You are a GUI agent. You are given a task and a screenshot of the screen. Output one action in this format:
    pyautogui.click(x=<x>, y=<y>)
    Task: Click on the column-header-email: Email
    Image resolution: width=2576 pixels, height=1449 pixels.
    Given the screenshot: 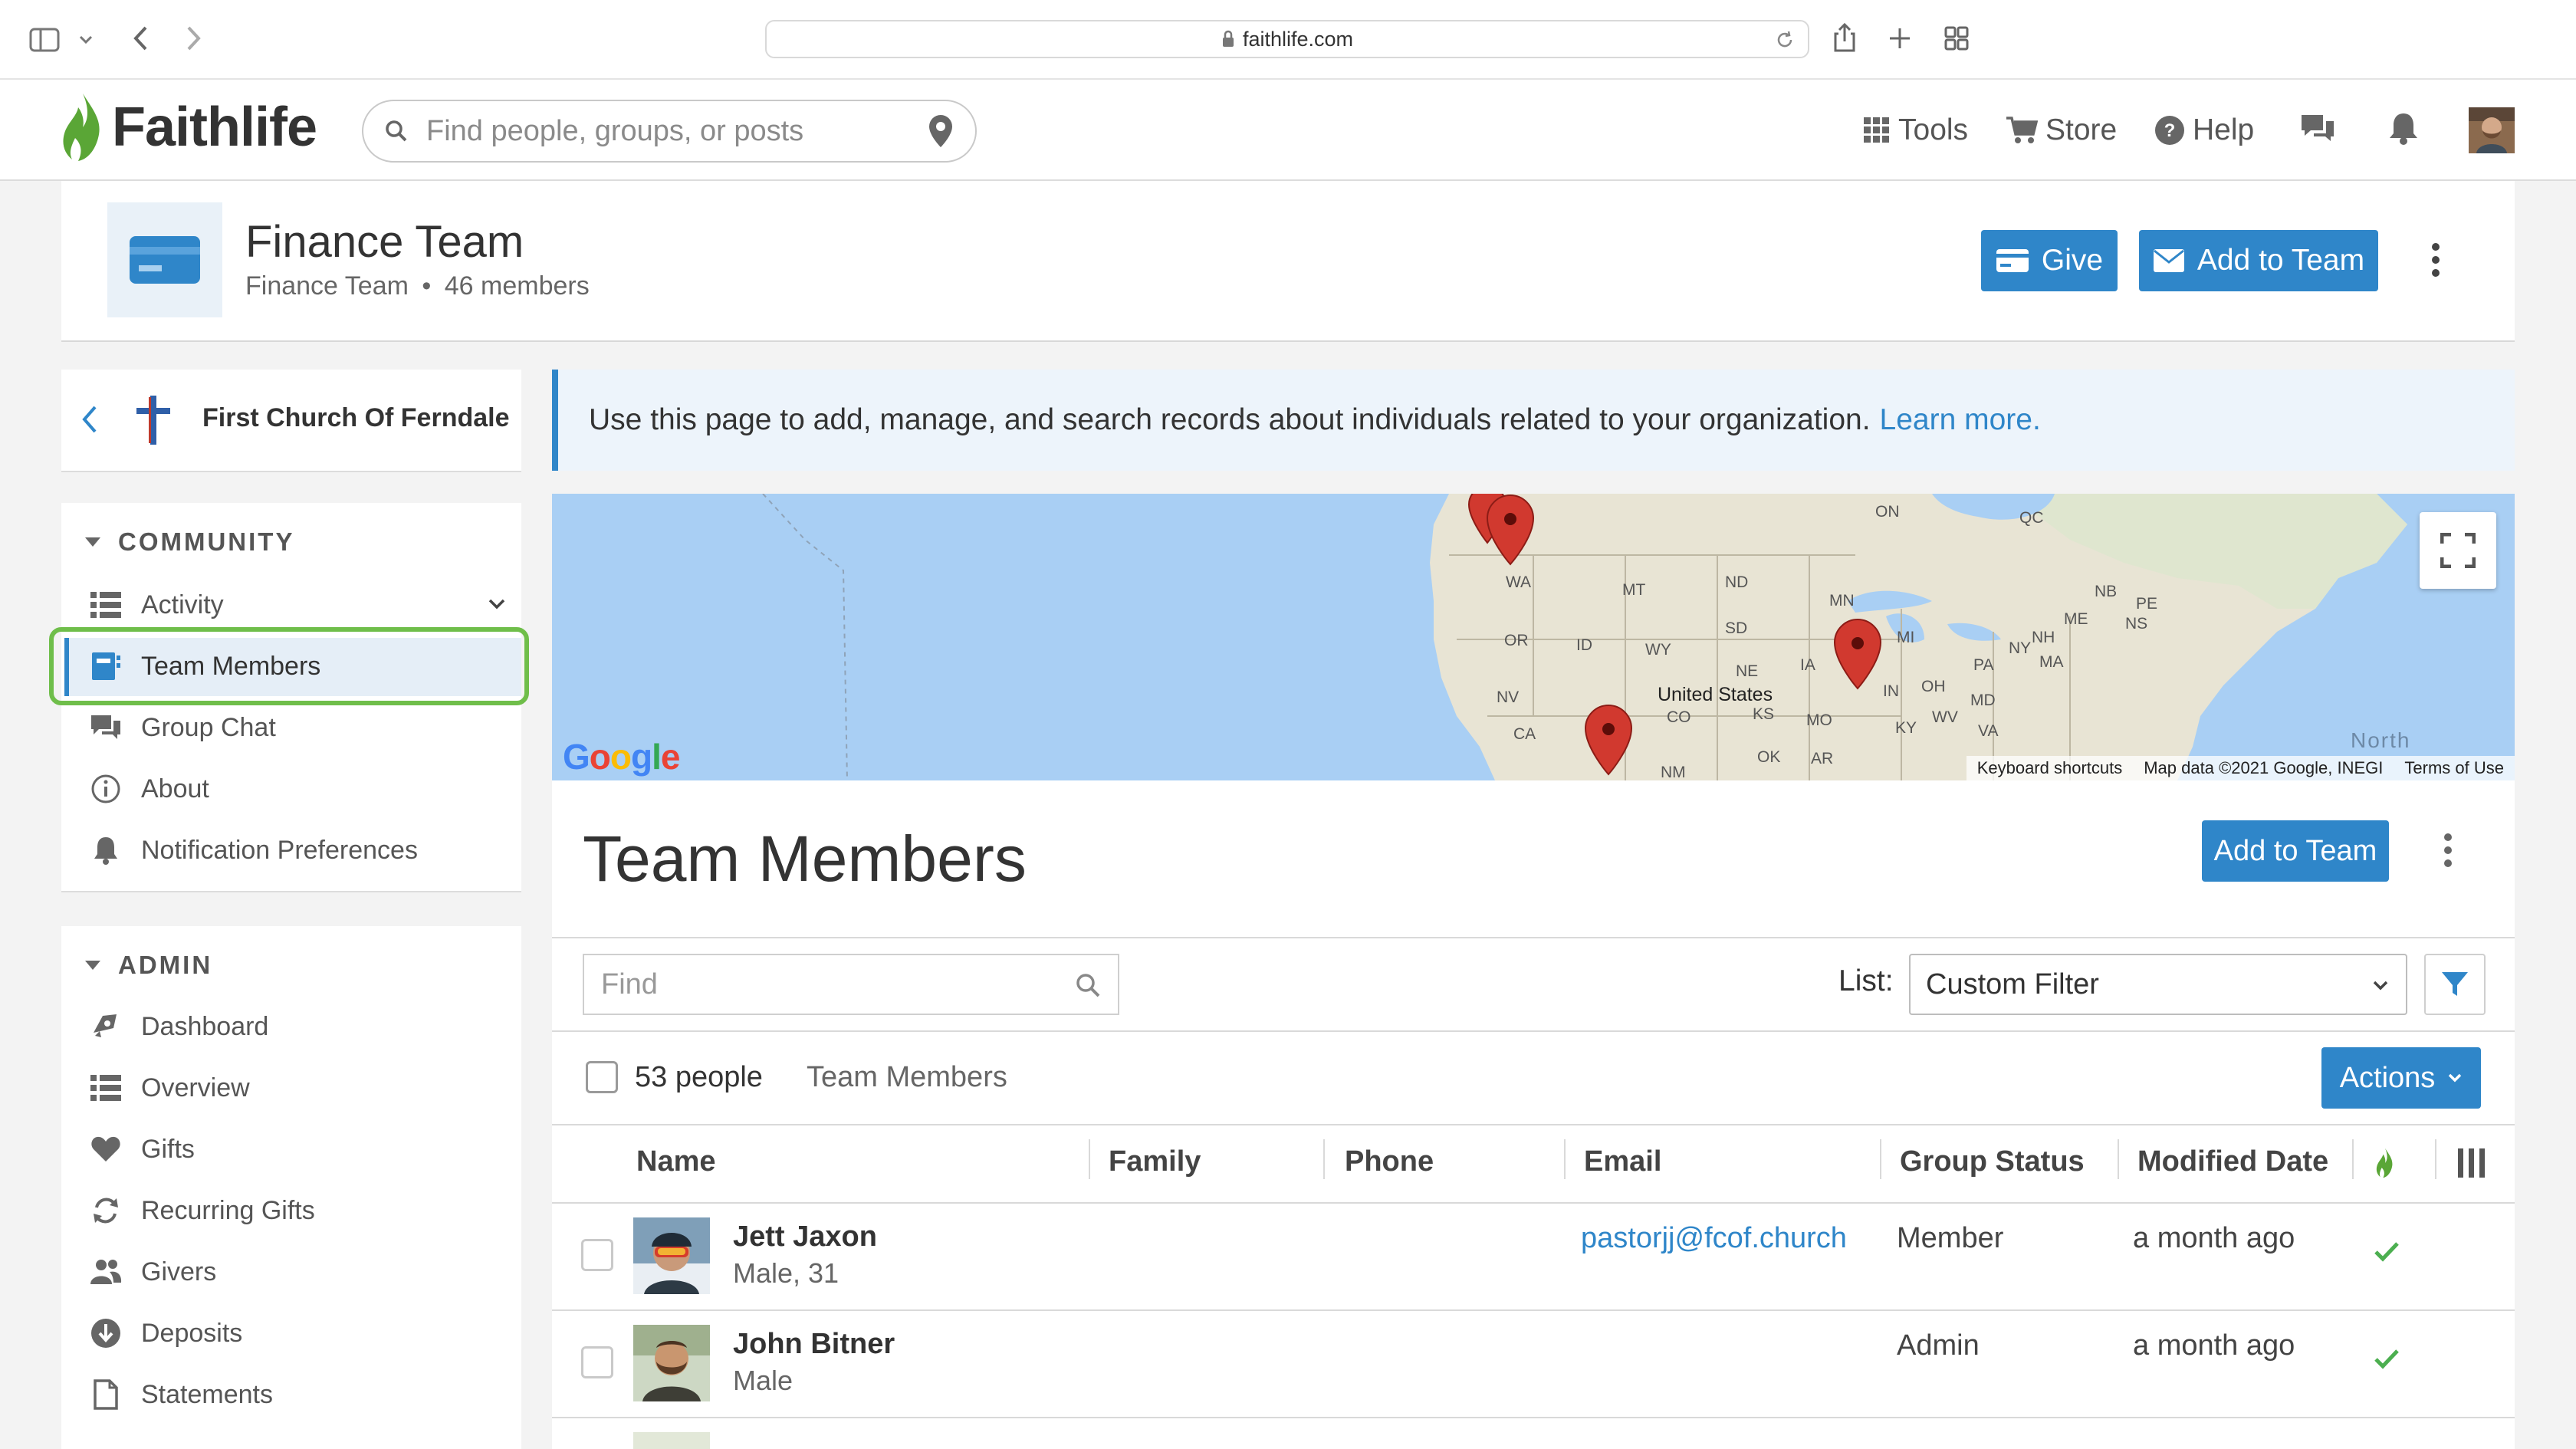 What is the action you would take?
    pyautogui.click(x=1623, y=1161)
    